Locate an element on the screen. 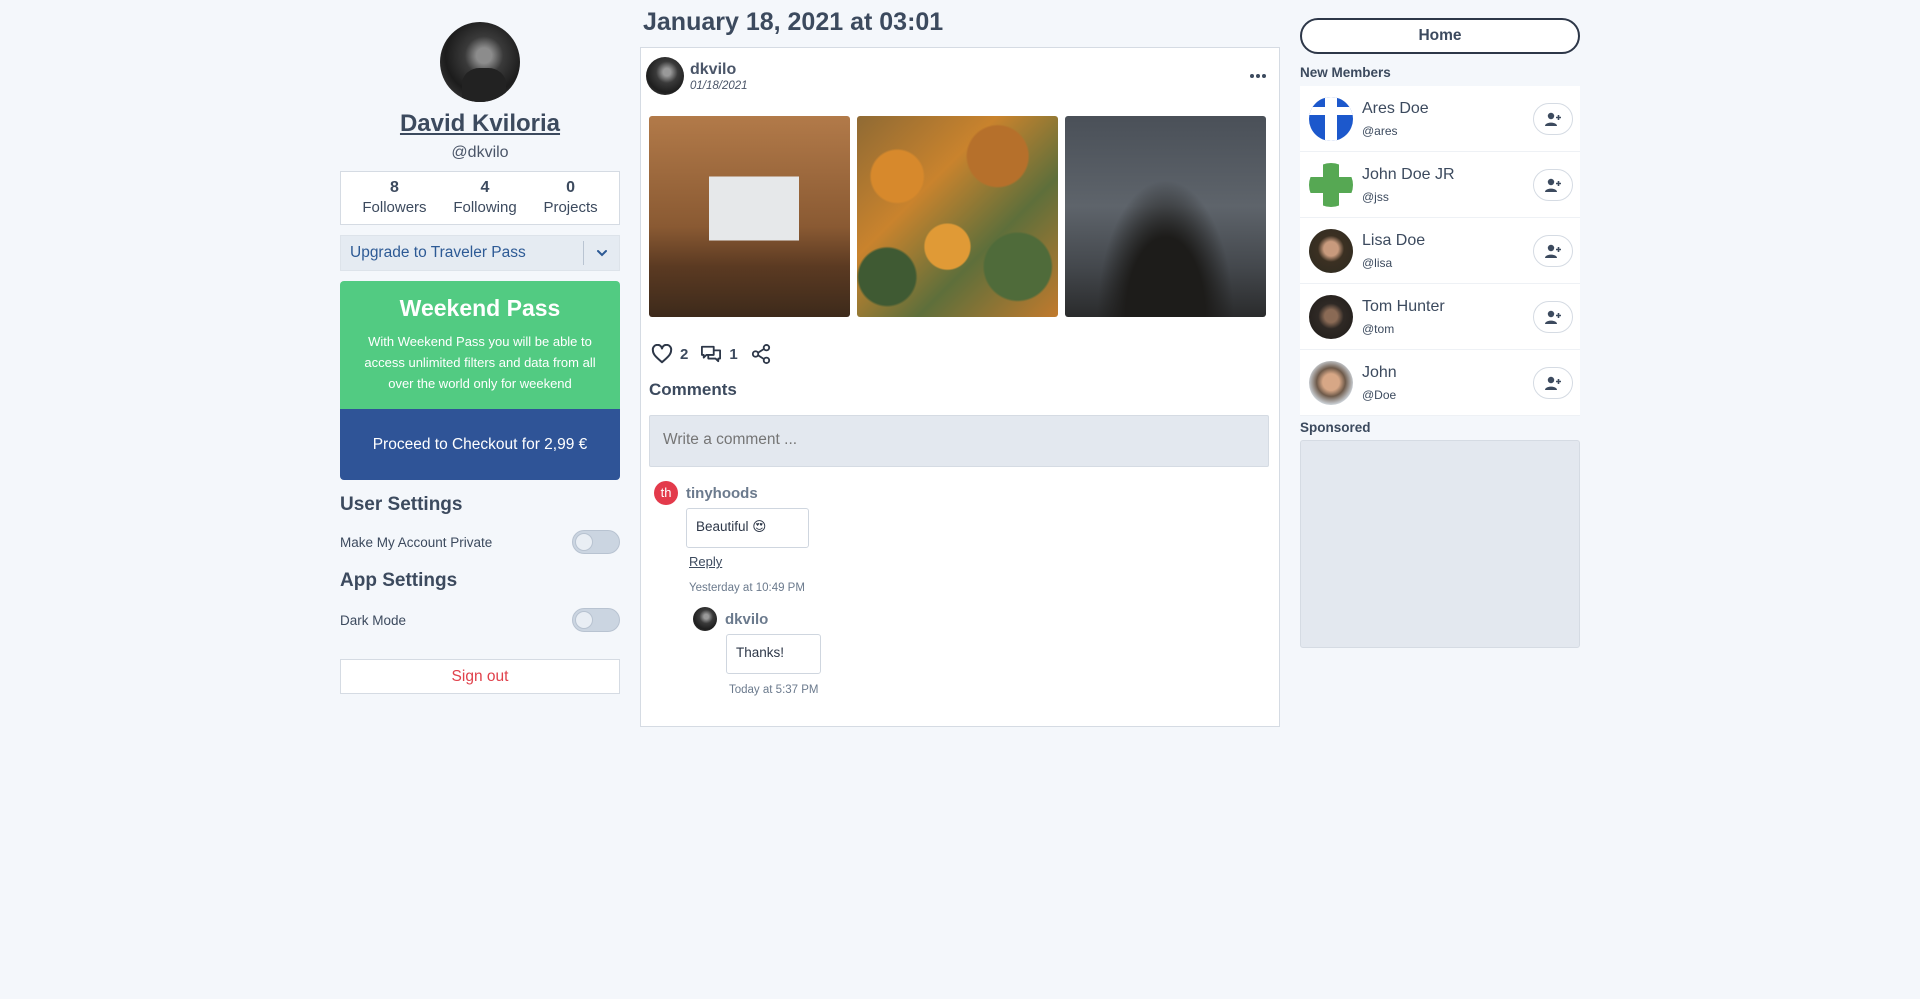 The image size is (1920, 999). stat-followers: 8 Followers is located at coordinates (394, 198).